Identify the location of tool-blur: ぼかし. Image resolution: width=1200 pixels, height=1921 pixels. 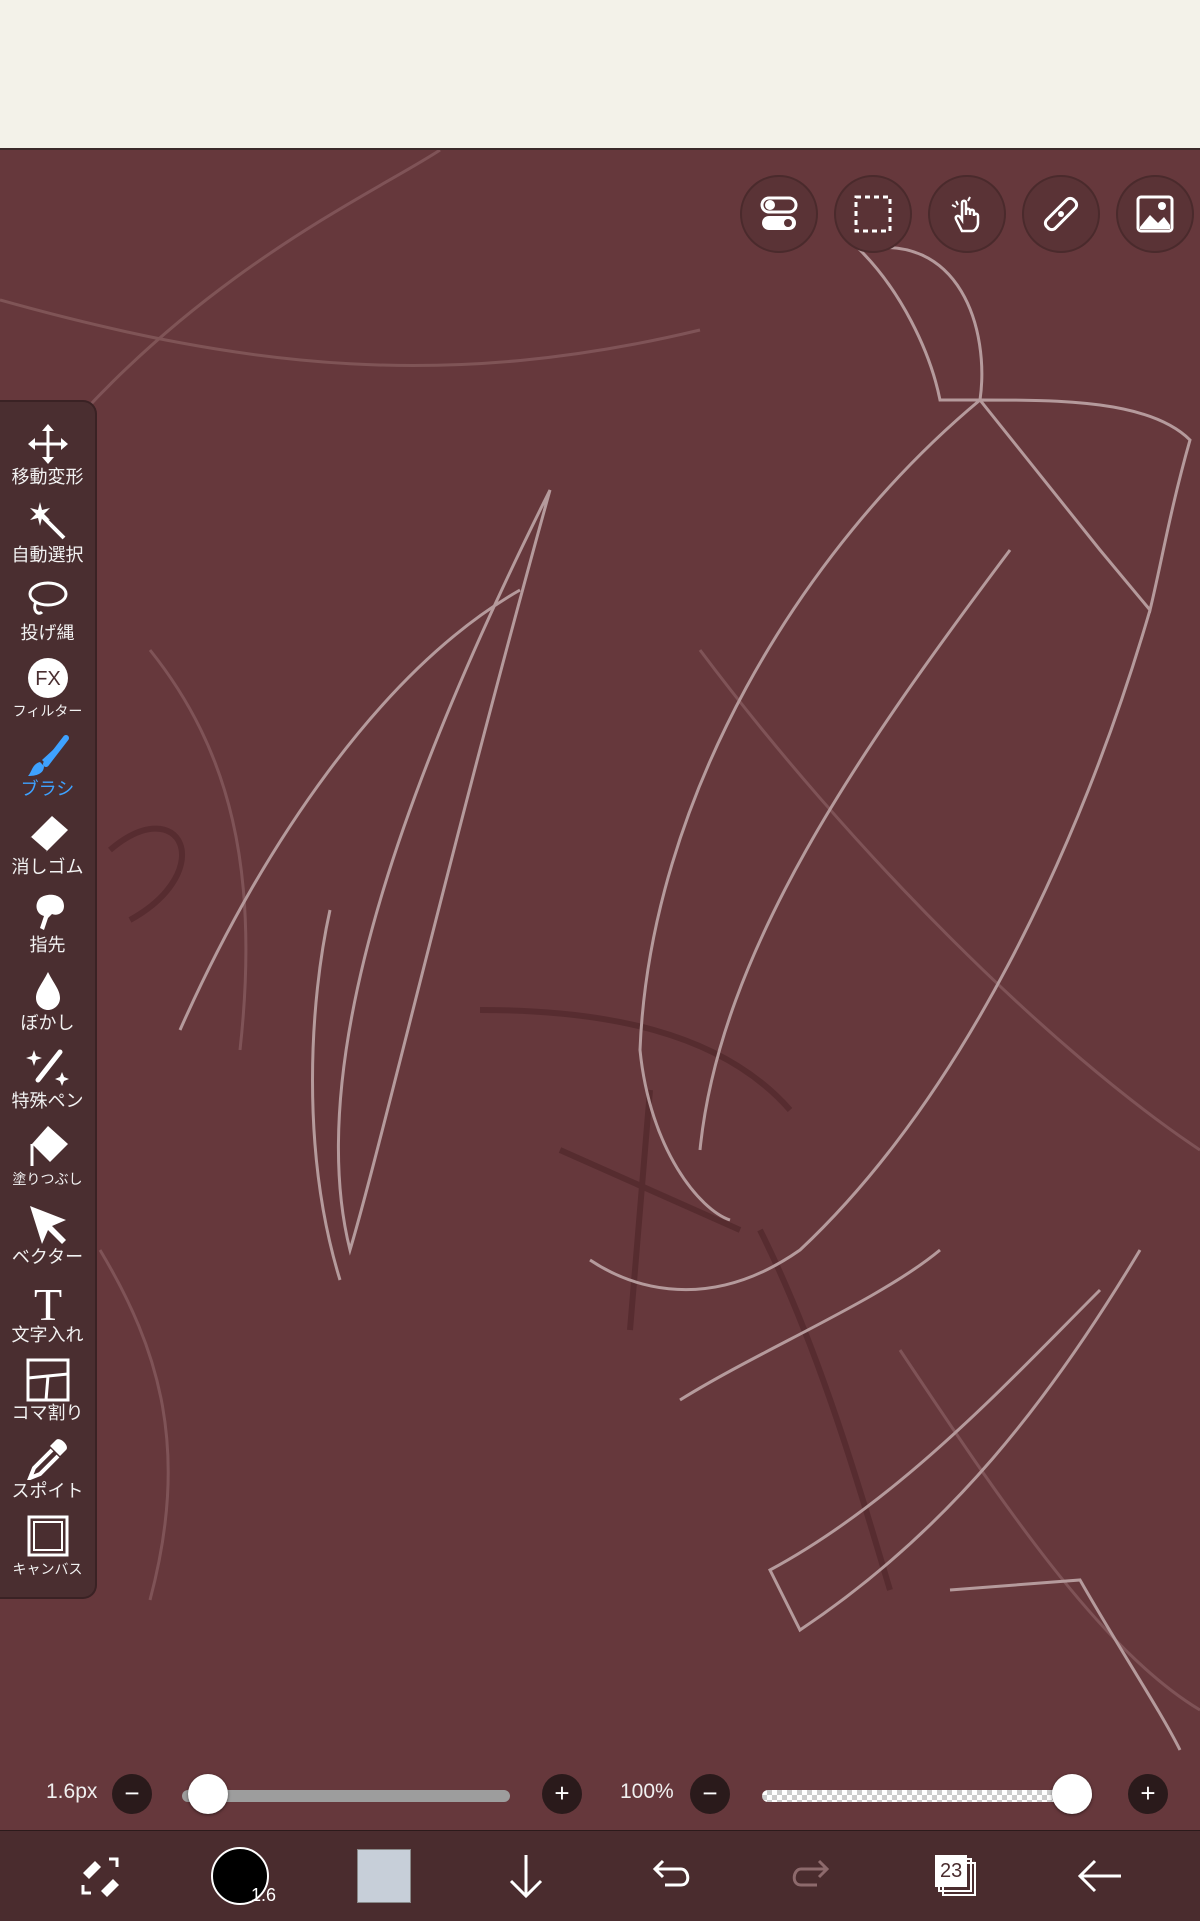
(47, 1007).